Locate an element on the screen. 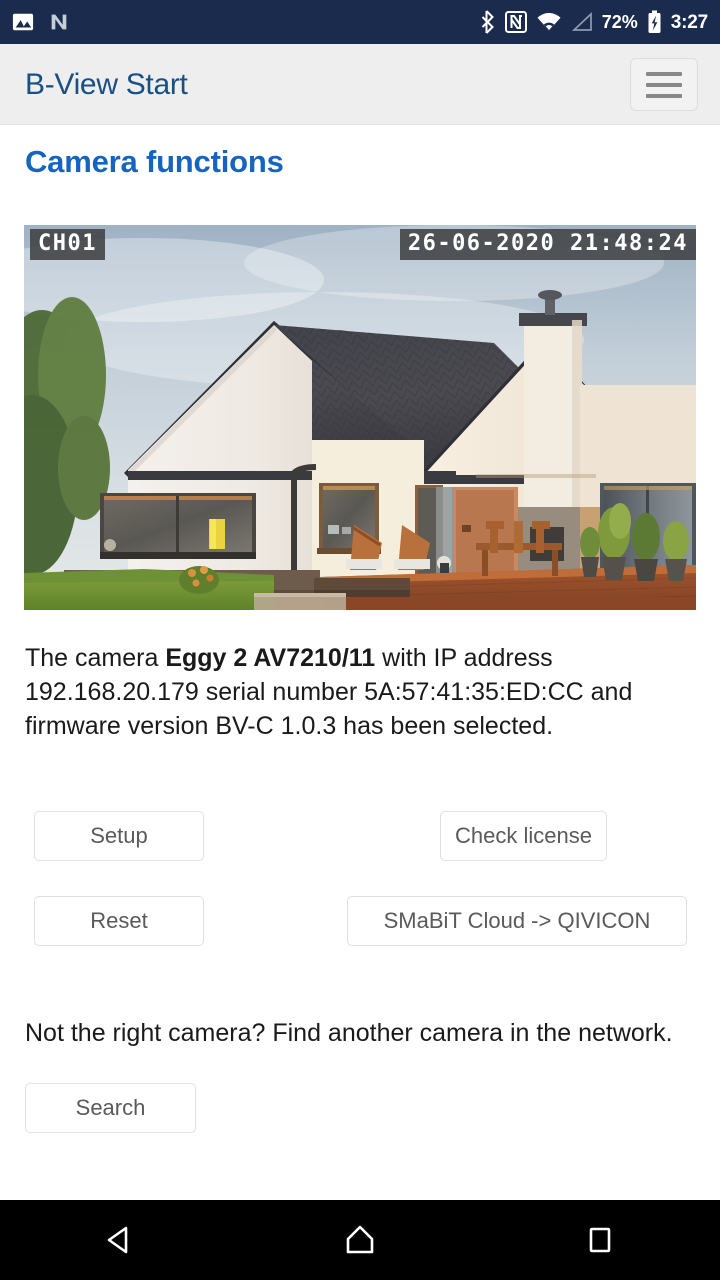 The width and height of the screenshot is (720, 1280). page-title: Camera functions is located at coordinates (154, 161).